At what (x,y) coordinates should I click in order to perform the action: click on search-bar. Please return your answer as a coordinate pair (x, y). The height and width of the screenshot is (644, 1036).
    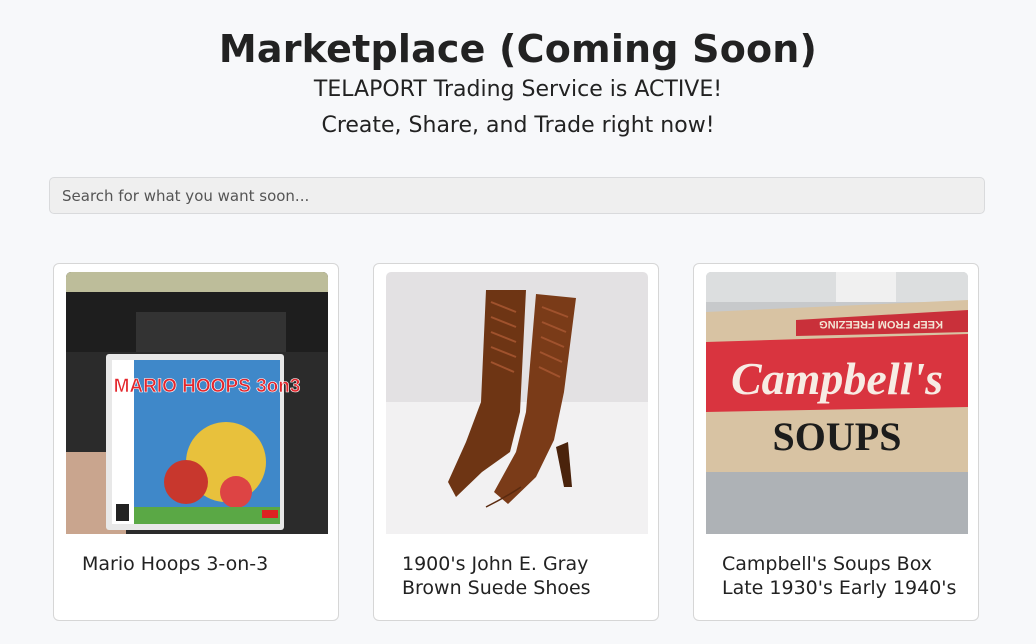
    Looking at the image, I should click on (517, 195).